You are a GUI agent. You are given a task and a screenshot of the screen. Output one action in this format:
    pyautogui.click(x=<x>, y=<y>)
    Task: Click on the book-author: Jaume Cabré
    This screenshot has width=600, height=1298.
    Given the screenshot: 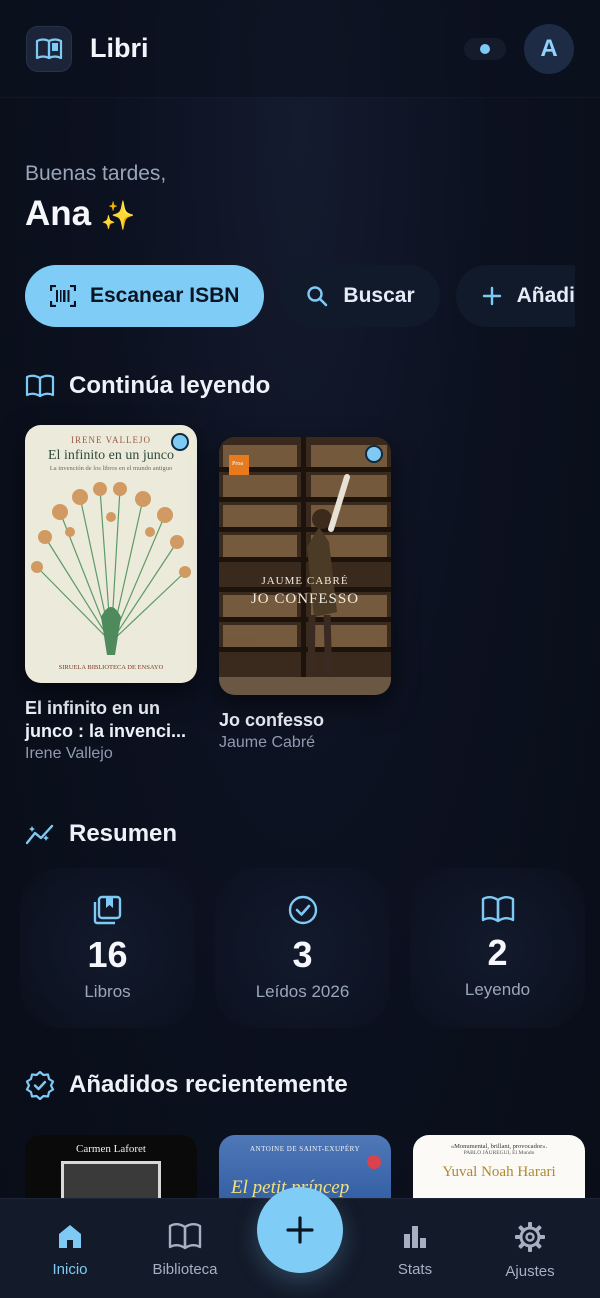 What is the action you would take?
    pyautogui.click(x=267, y=742)
    